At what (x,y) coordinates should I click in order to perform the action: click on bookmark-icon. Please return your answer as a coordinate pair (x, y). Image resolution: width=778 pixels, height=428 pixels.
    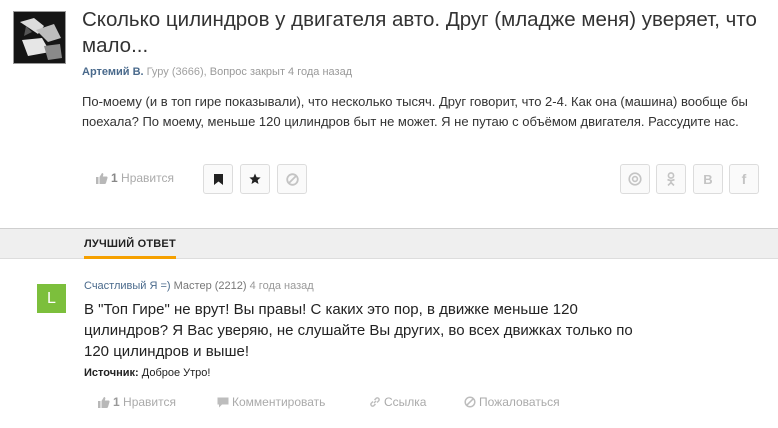
    Looking at the image, I should click on (218, 179).